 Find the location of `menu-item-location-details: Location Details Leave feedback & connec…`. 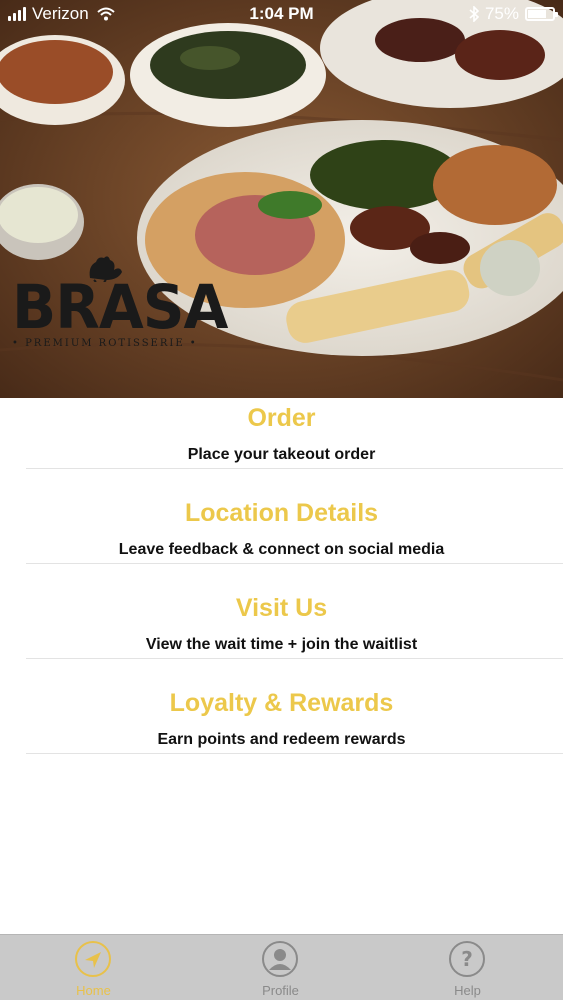

menu-item-location-details: Location Details Leave feedback & connec… is located at coordinates (281, 528).